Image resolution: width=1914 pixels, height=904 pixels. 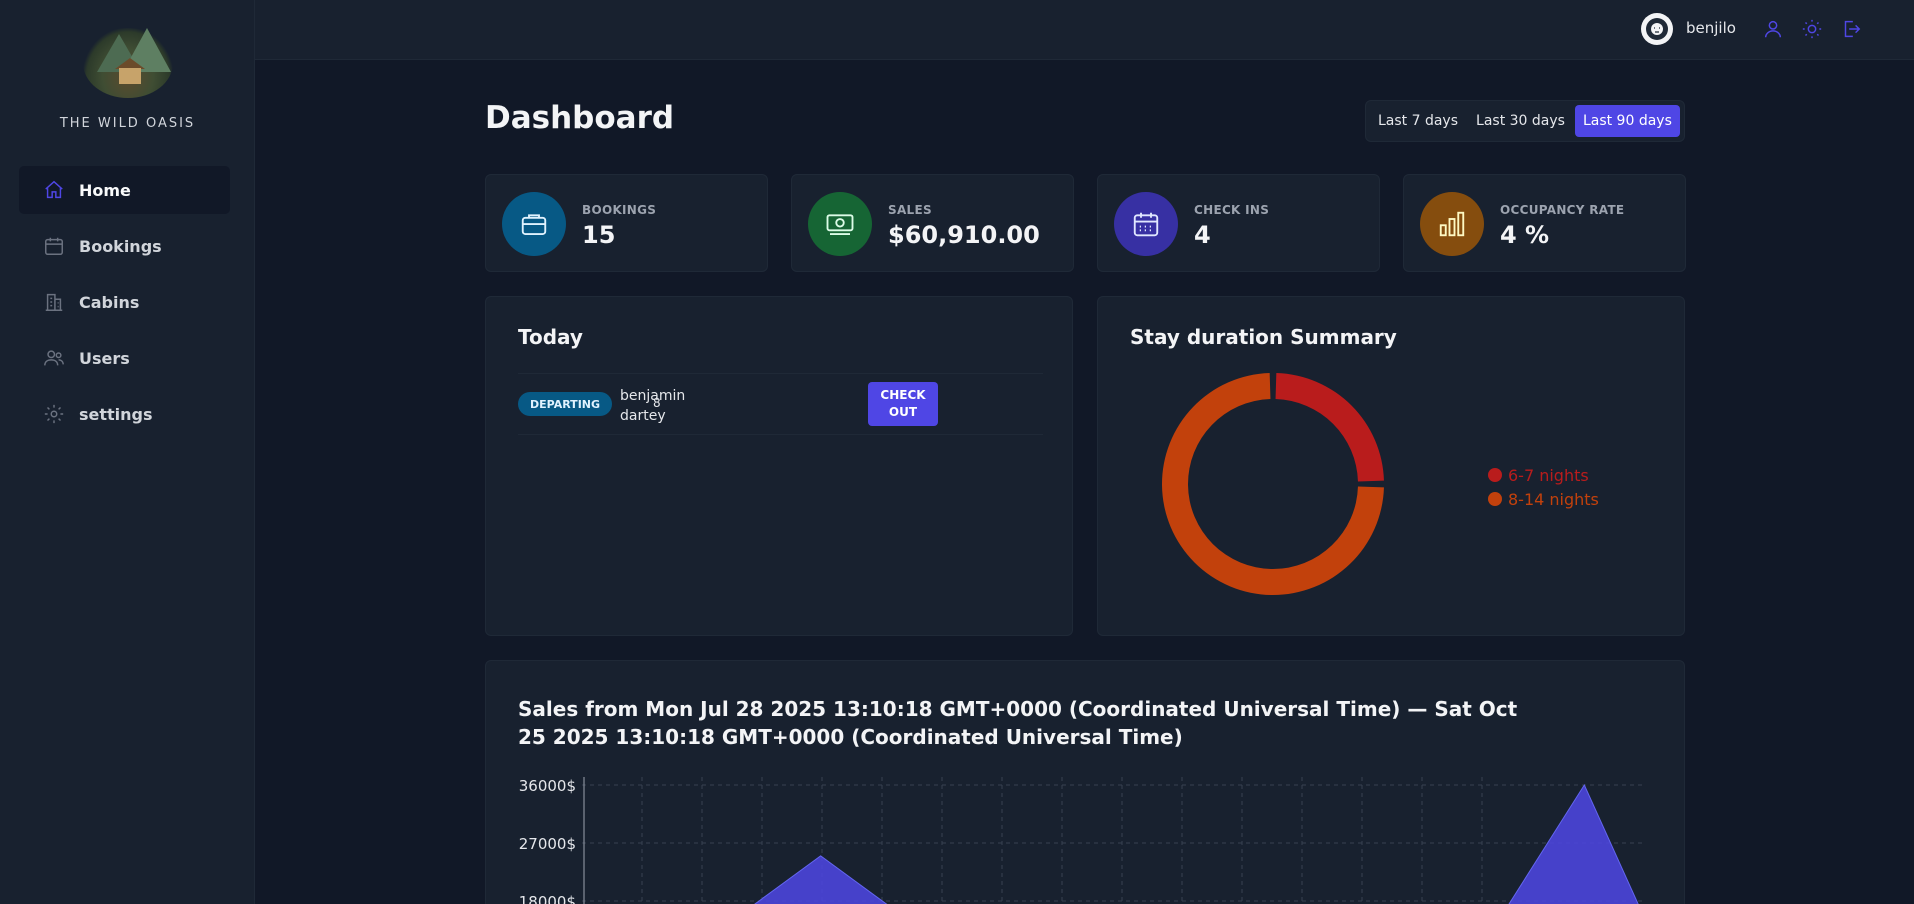 I want to click on page-title: Dashboard, so click(x=580, y=118).